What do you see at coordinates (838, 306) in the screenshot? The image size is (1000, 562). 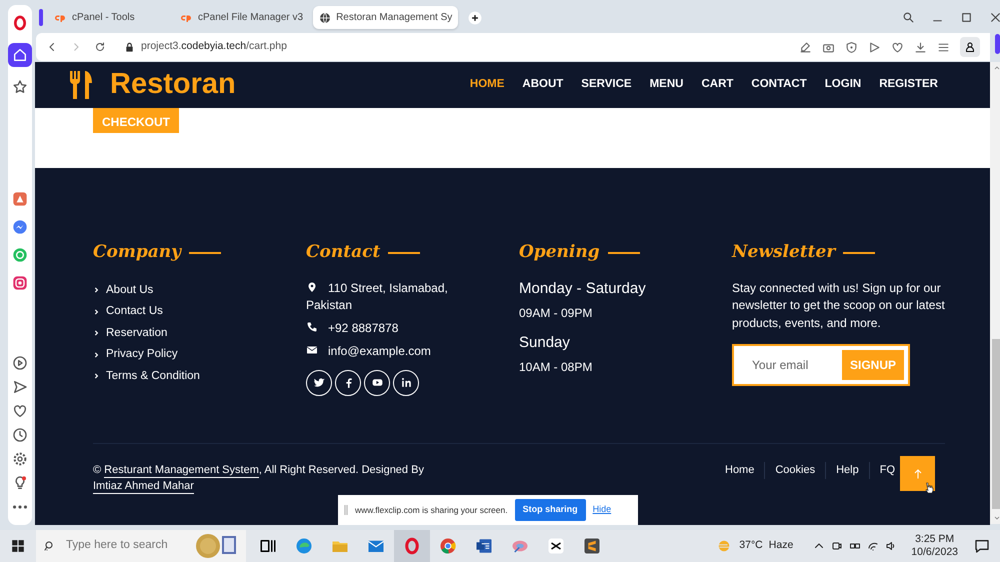 I see `newsletter-text: Stay connected with us! Sign up for our newsletter to get the scoop on our latest products, events, and more.` at bounding box center [838, 306].